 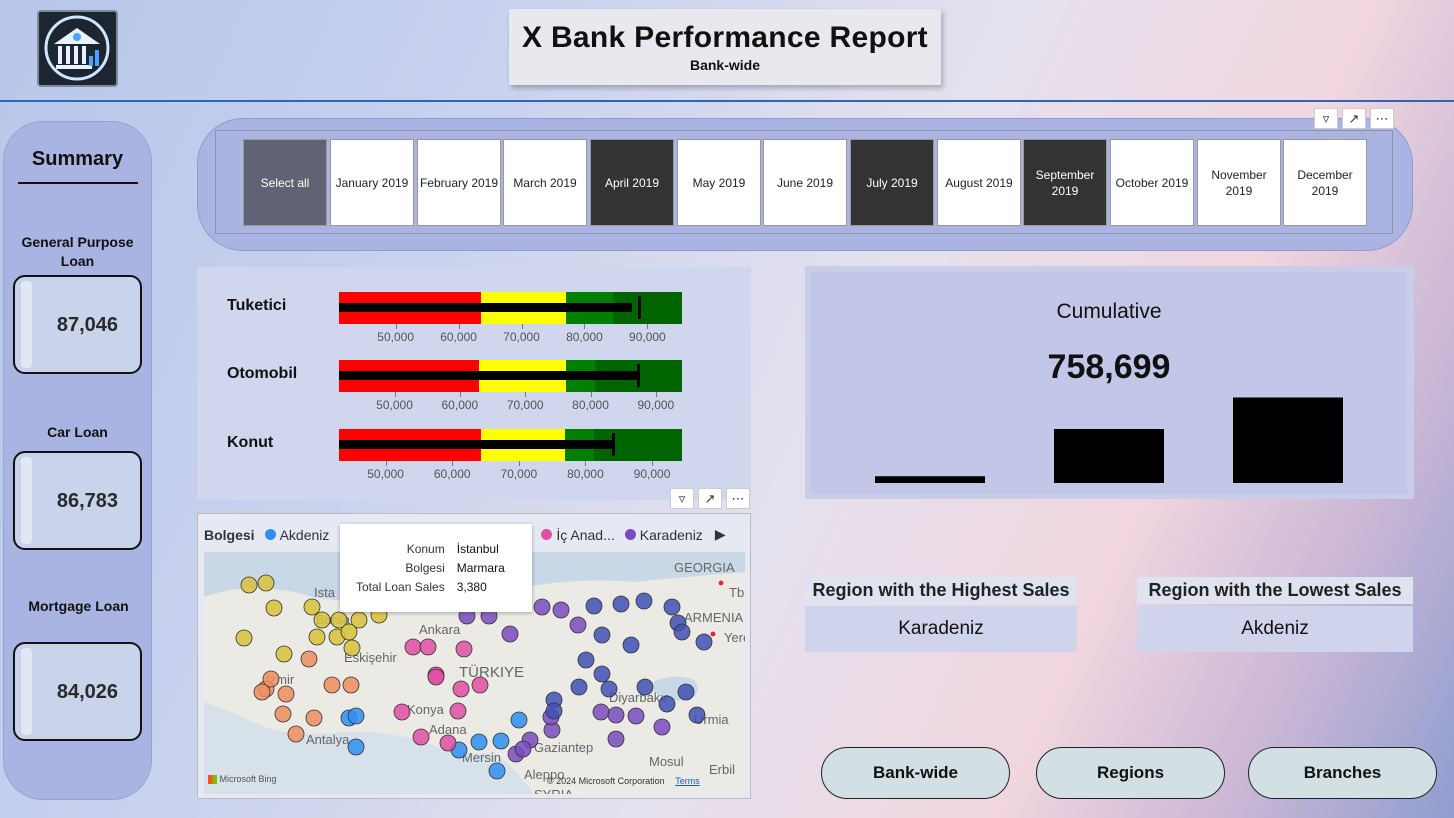 I want to click on tooltip-value: İstanbul, so click(x=477, y=549).